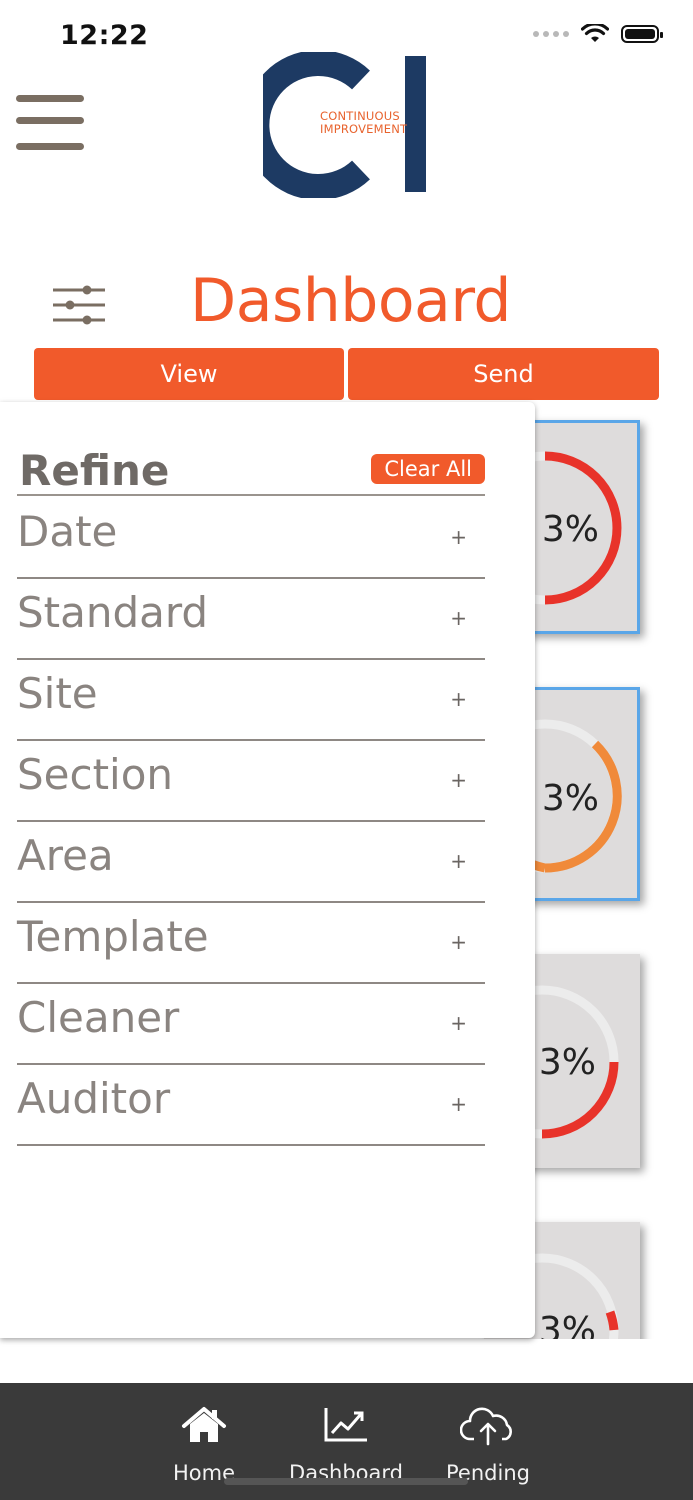  I want to click on filter-section: Section +, so click(251, 781).